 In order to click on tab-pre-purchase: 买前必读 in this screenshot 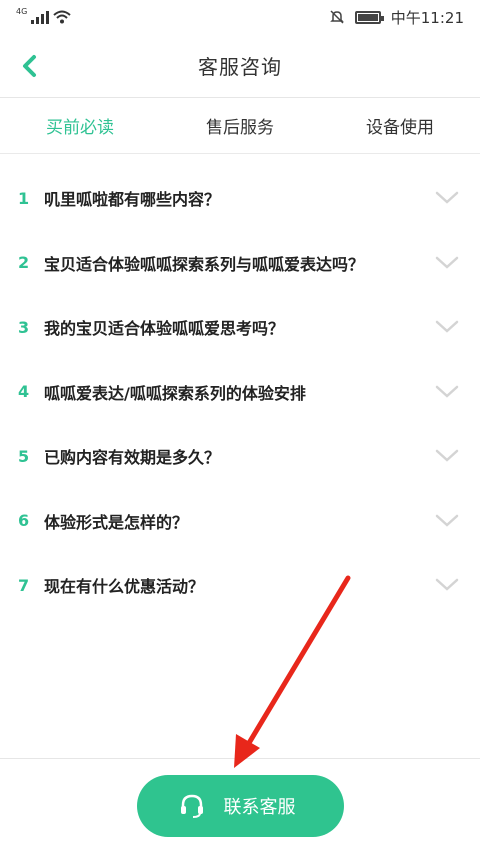, I will do `click(80, 125)`.